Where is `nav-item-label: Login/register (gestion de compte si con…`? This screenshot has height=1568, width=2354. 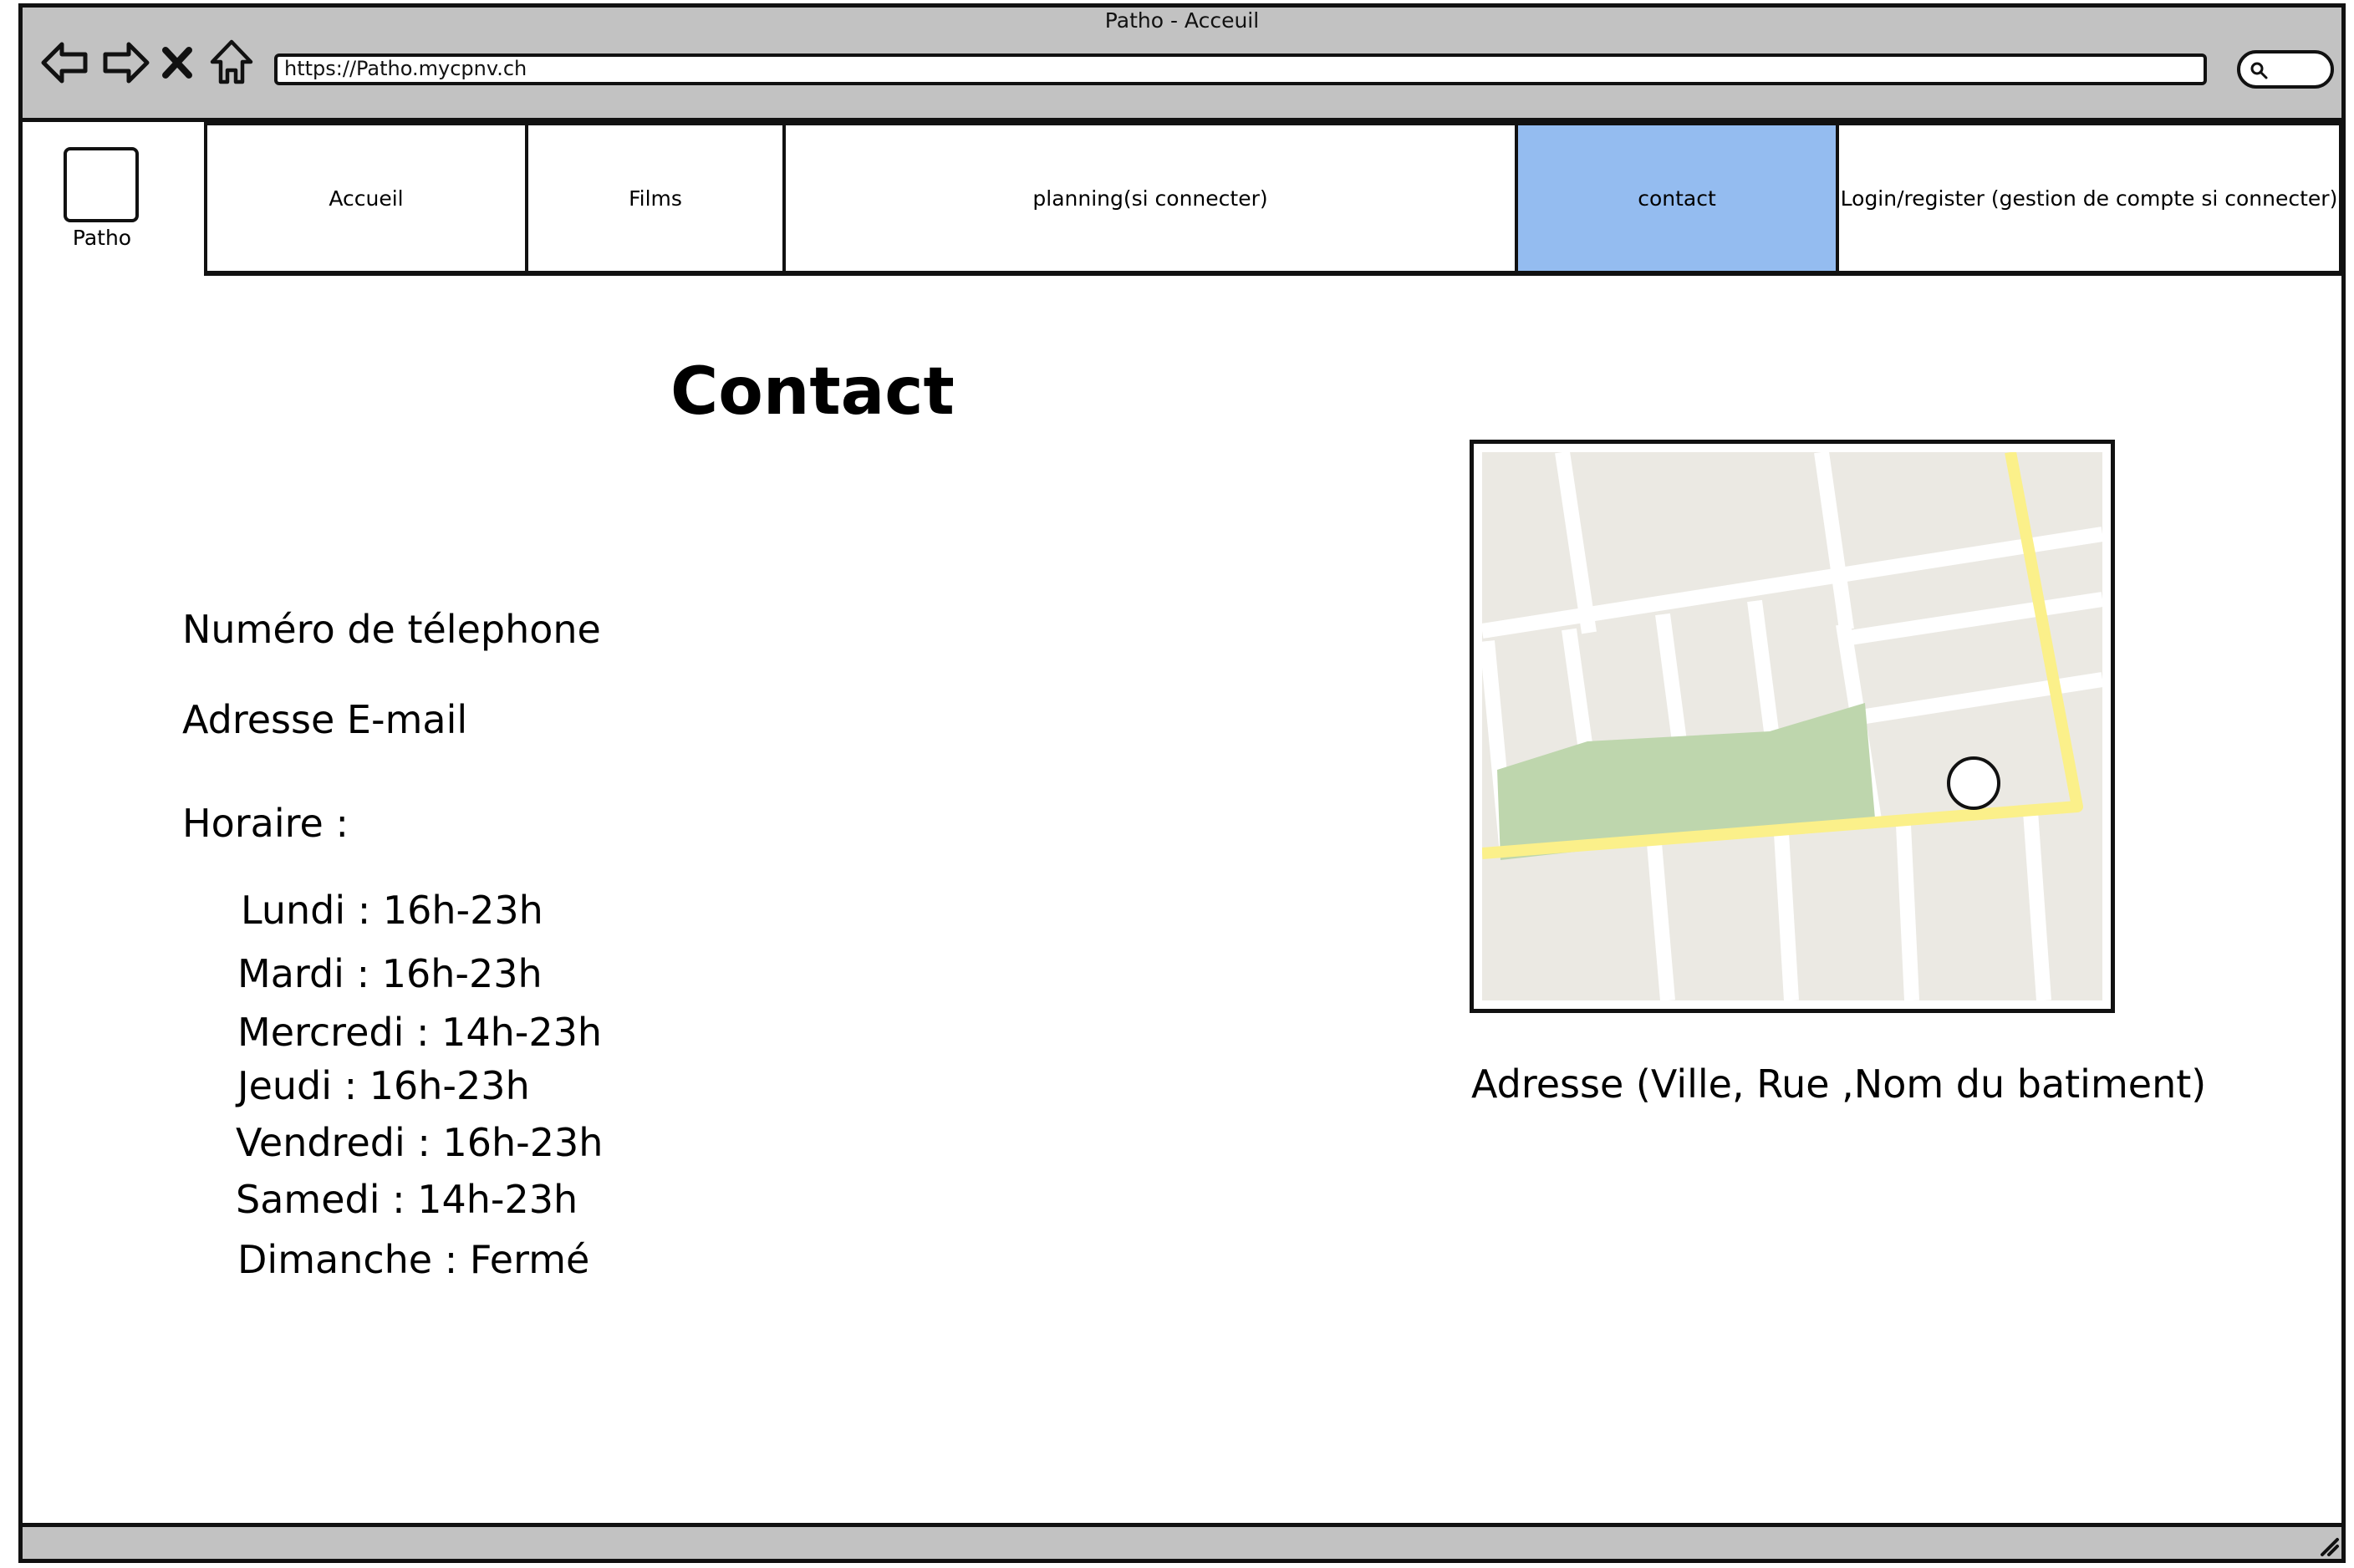
nav-item-label: Login/register (gestion de compte si con… is located at coordinates (2089, 198).